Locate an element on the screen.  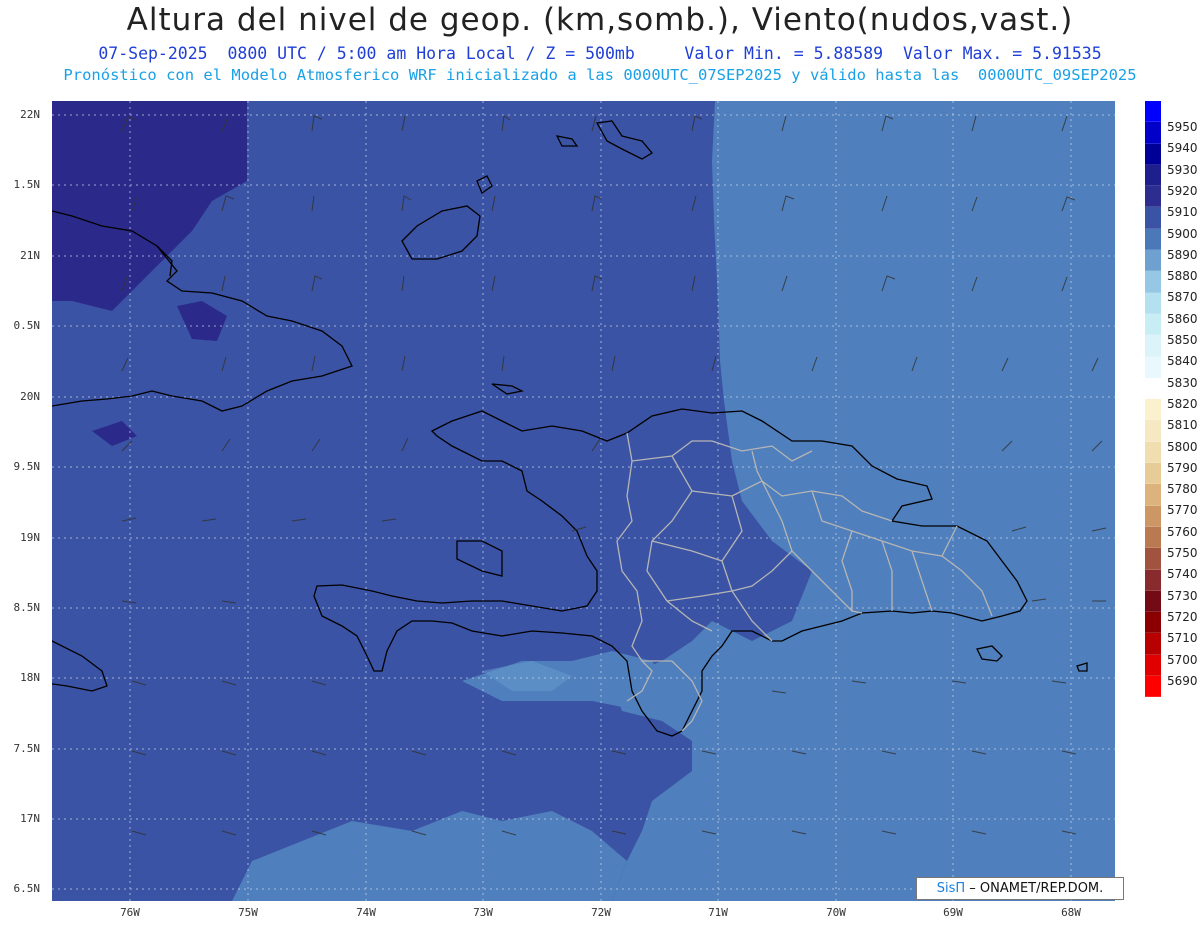
lon-label: 73W is located at coordinates (483, 912).